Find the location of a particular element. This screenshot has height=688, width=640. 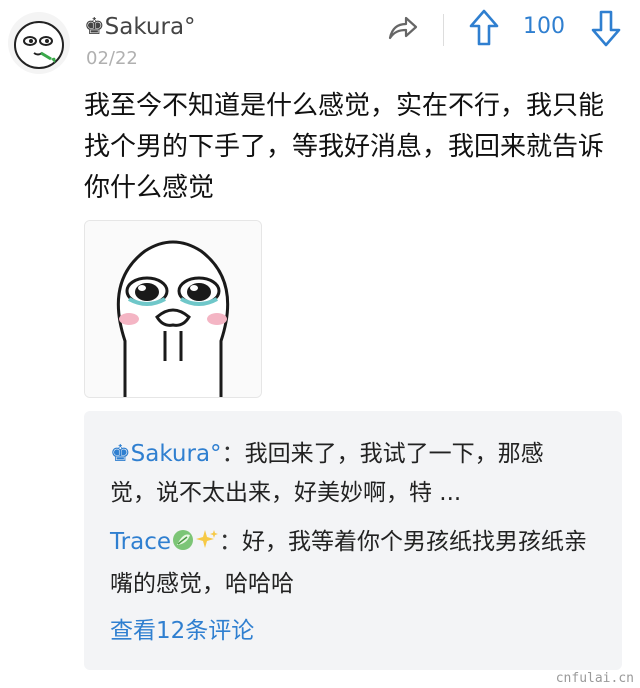

arrow-up-icon is located at coordinates (484, 27).